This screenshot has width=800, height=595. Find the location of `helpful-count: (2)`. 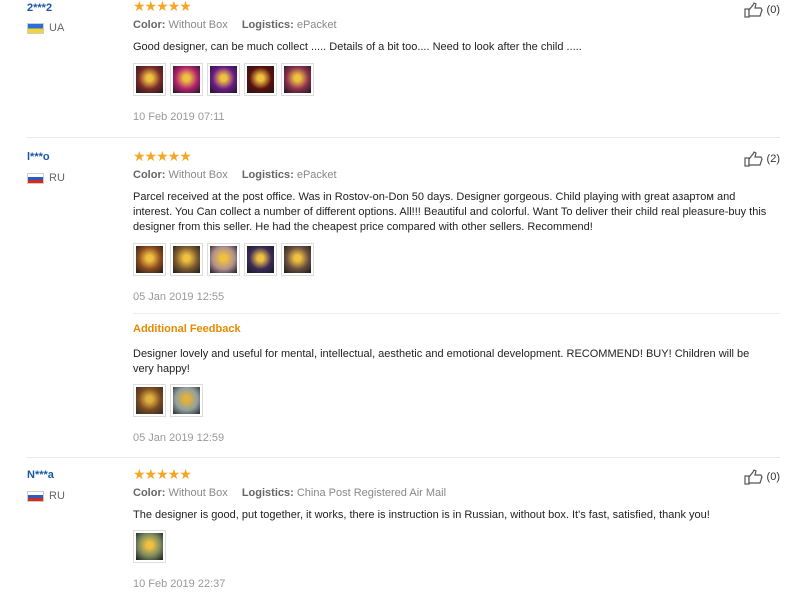

helpful-count: (2) is located at coordinates (773, 159).